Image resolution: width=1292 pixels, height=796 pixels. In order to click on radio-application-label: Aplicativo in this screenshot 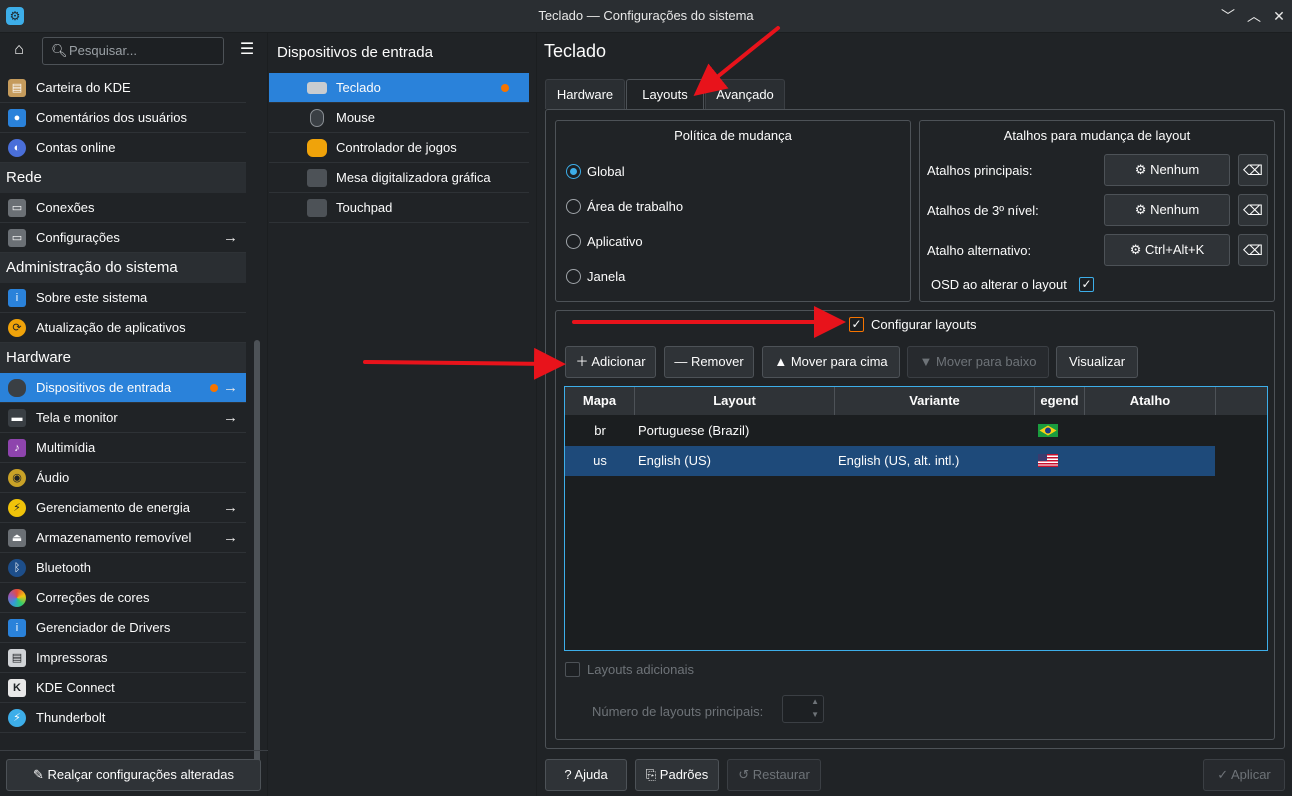, I will do `click(615, 241)`.